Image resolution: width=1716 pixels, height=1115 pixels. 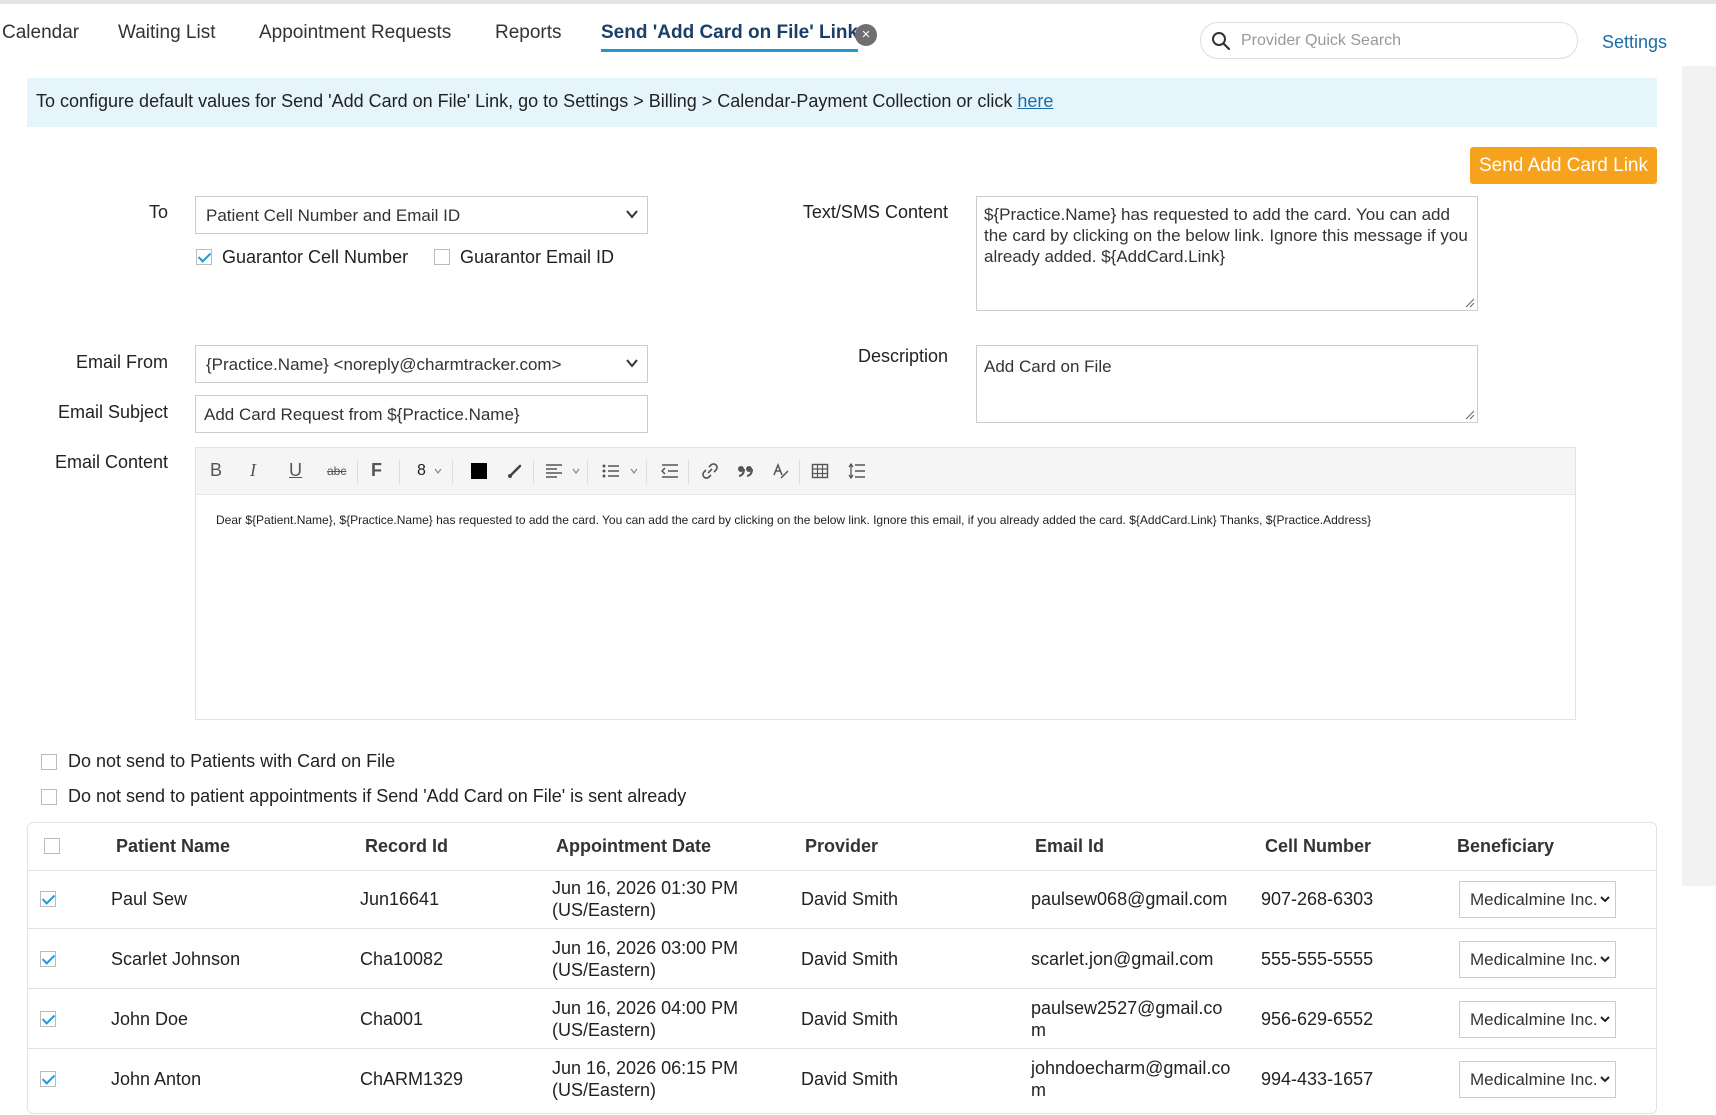 I want to click on email-subject-label: Email Subject, so click(x=112, y=412).